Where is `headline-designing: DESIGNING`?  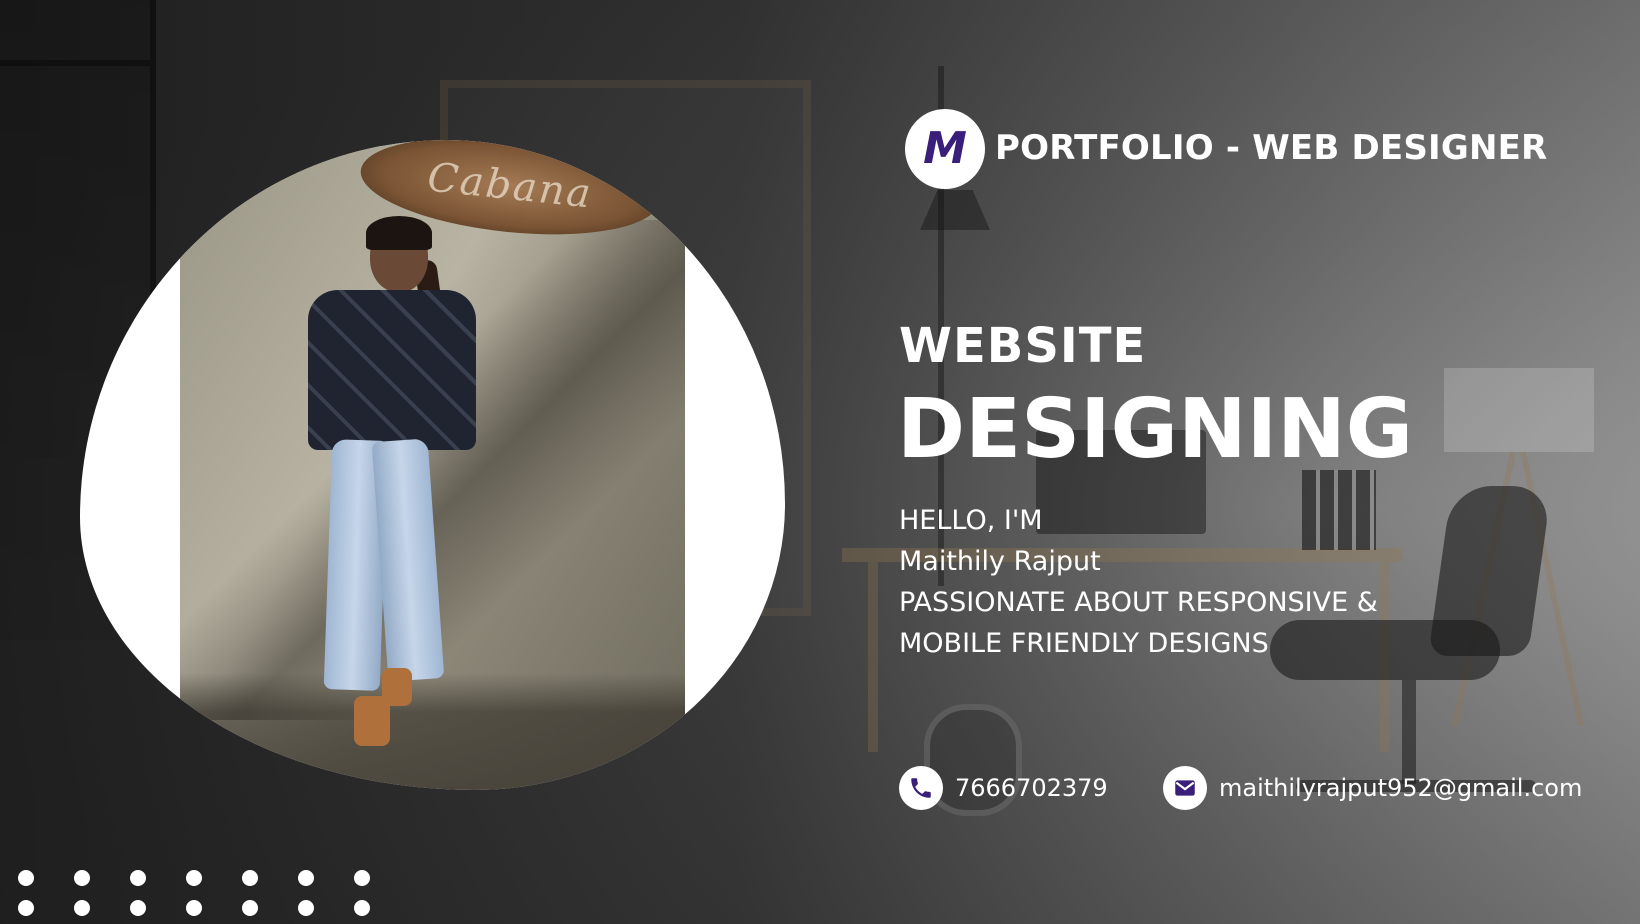
headline-designing: DESIGNING is located at coordinates (1155, 429).